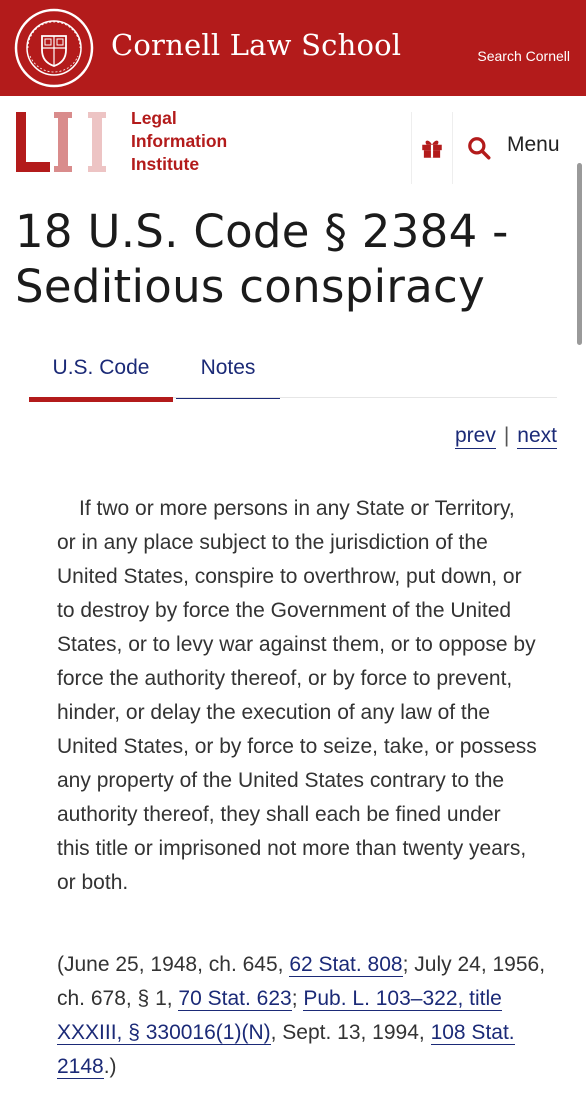 This screenshot has width=586, height=1093. What do you see at coordinates (101, 376) in the screenshot?
I see `tab-us-code: U.S. Code` at bounding box center [101, 376].